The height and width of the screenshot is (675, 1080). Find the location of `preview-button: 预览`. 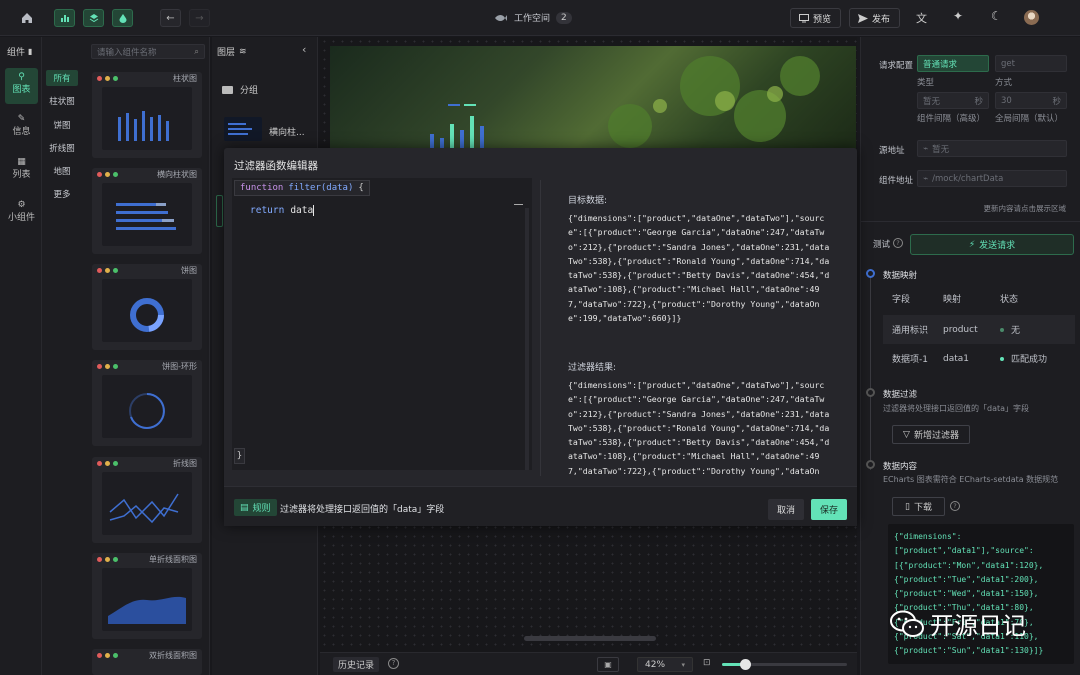

preview-button: 预览 is located at coordinates (815, 18).